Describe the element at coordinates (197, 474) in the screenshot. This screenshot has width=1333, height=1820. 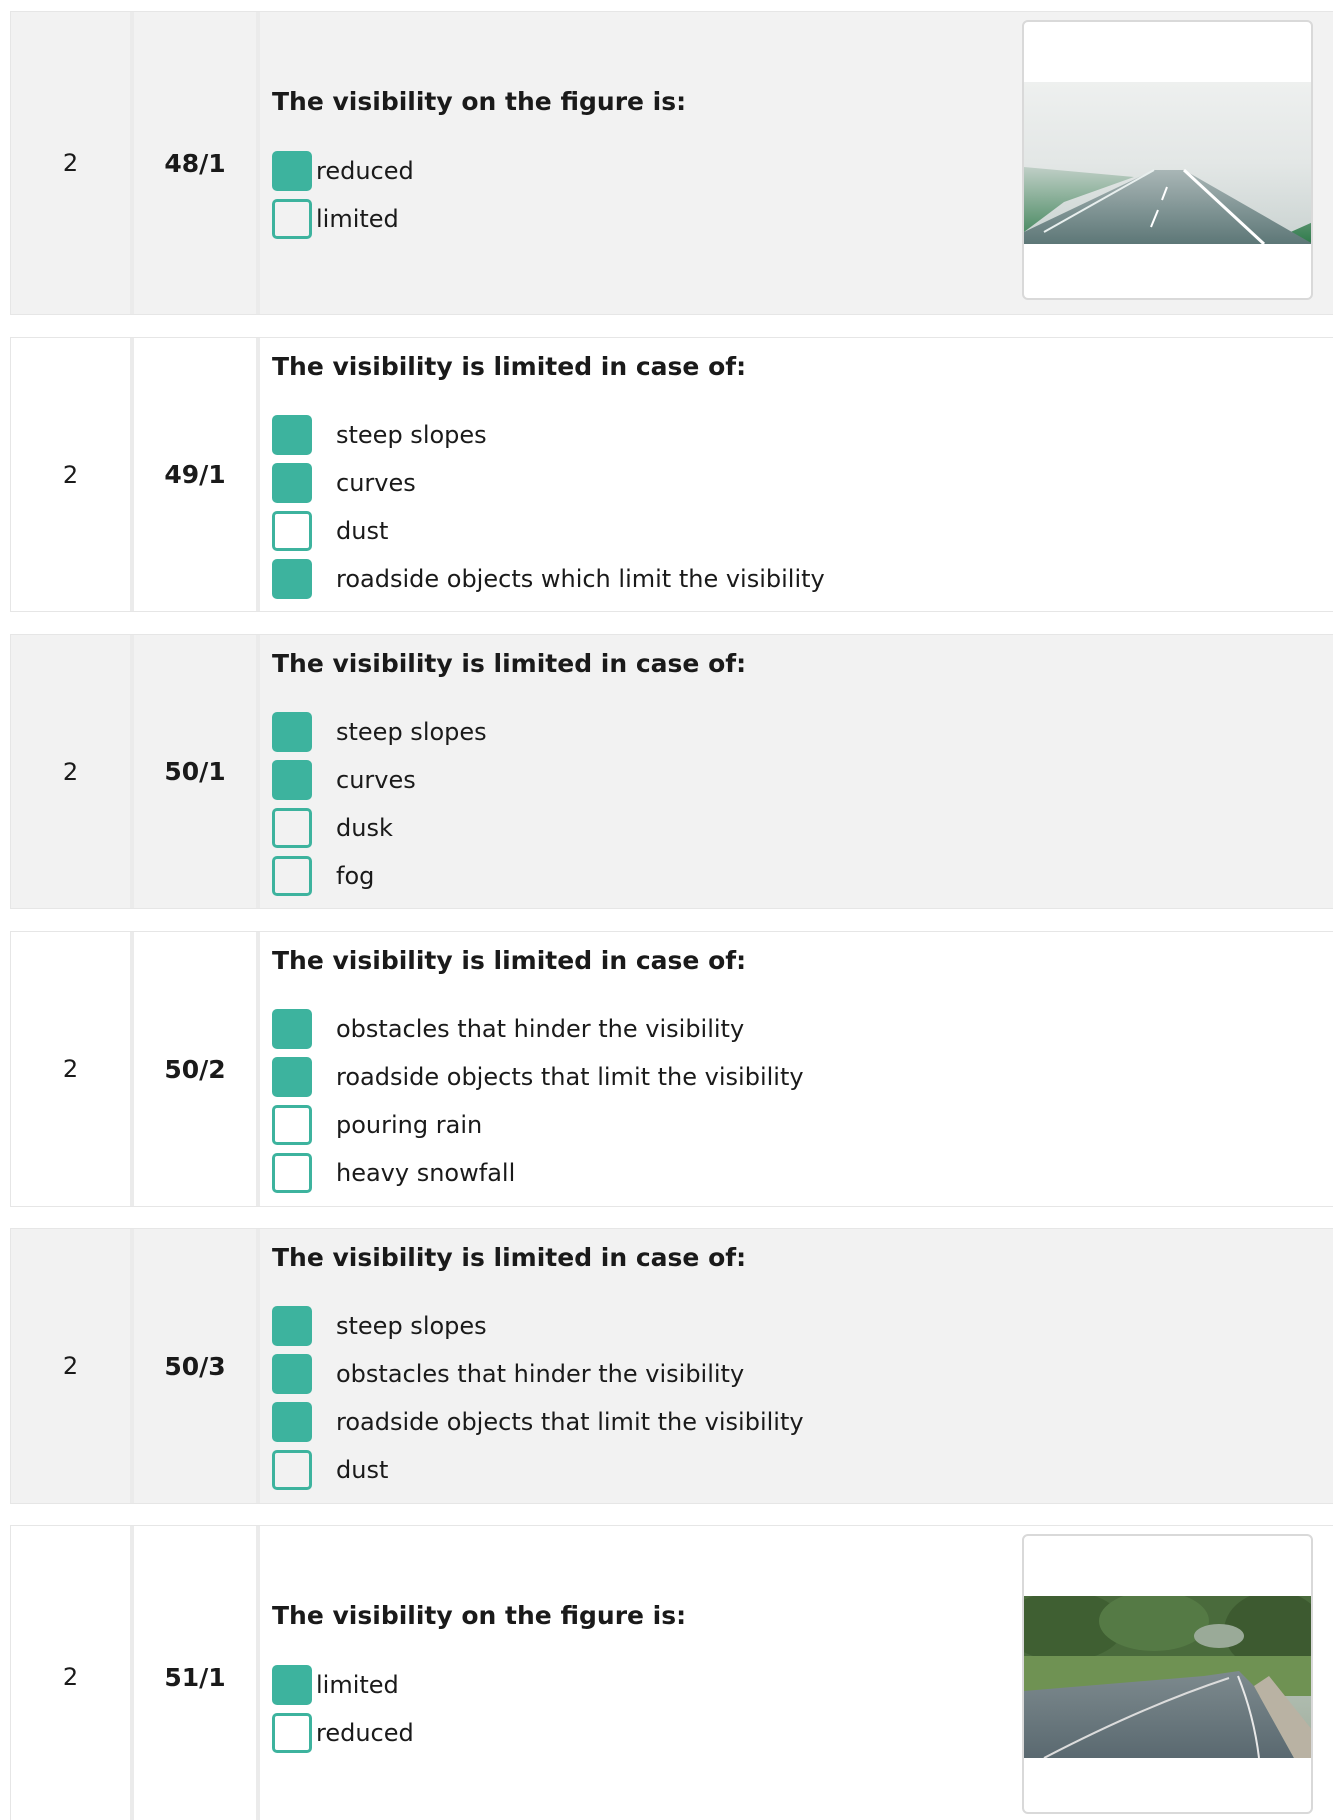
I see `question-number: 49/1` at that location.